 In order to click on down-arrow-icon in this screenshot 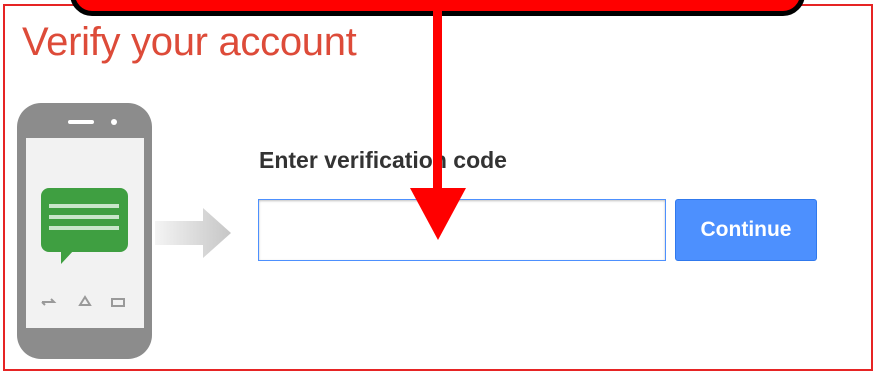, I will do `click(438, 214)`.